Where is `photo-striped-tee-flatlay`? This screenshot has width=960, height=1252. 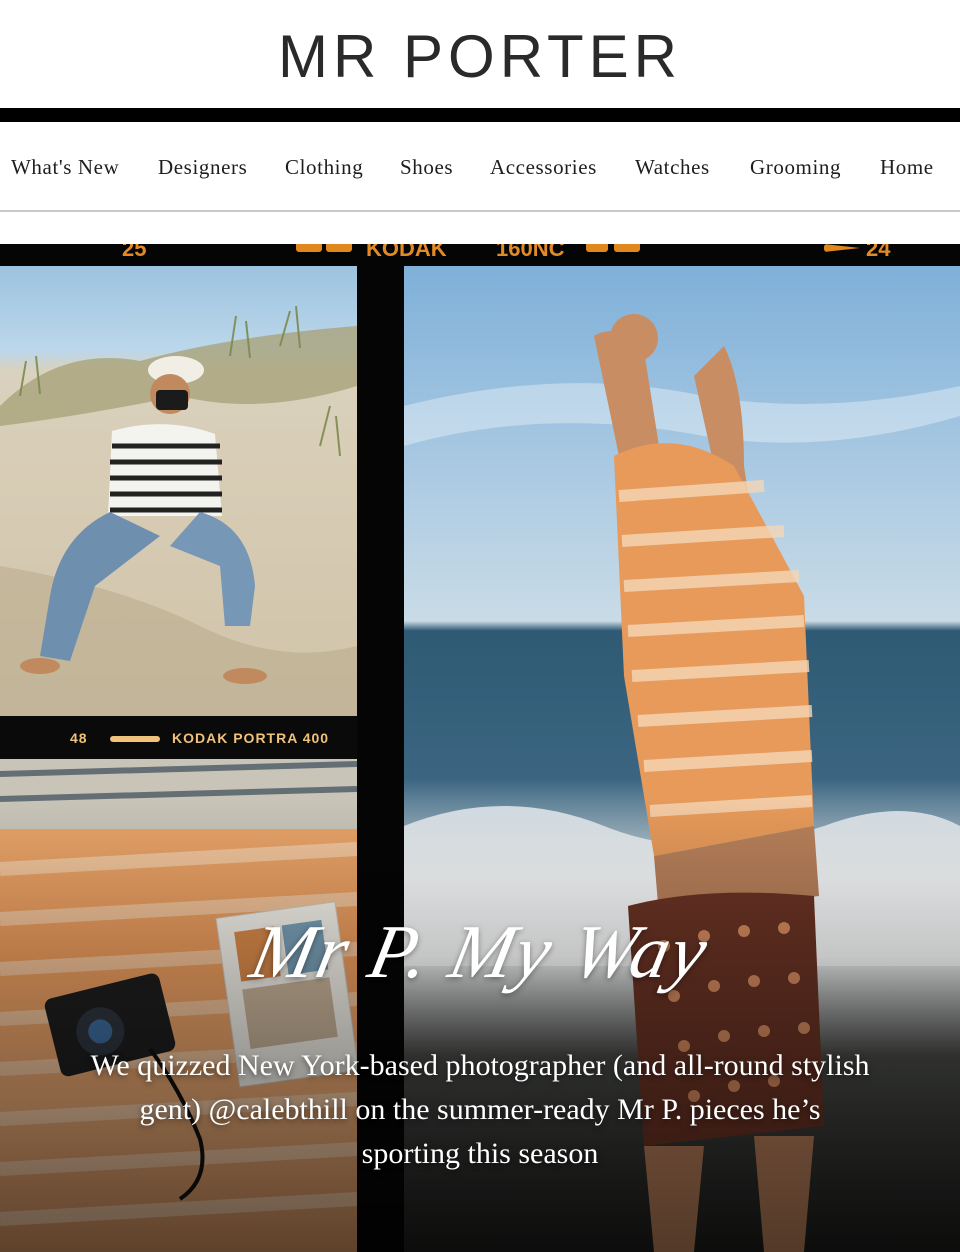 photo-striped-tee-flatlay is located at coordinates (178, 1005).